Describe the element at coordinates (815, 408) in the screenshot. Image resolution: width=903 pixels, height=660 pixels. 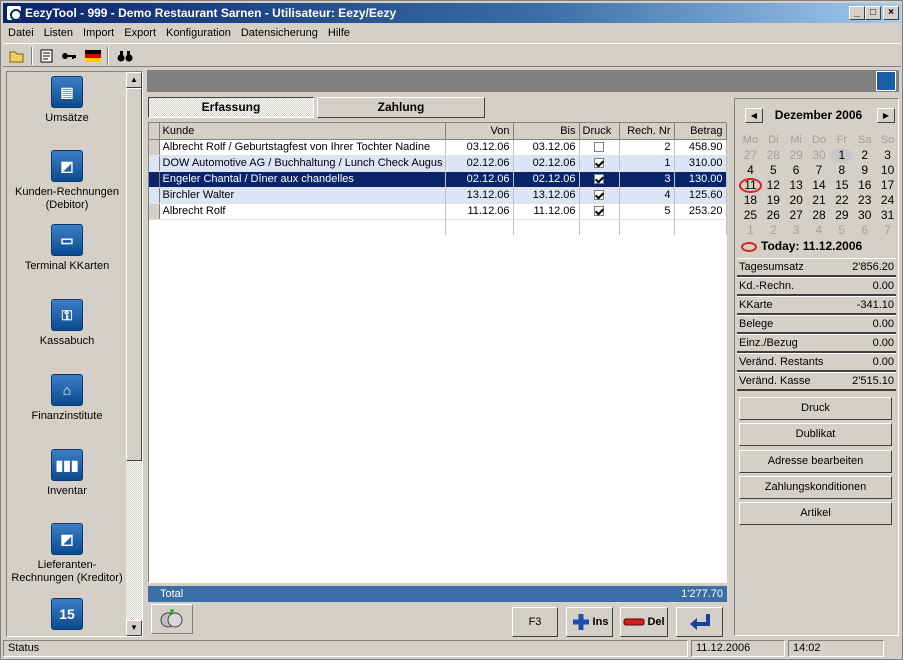
I see `druck-button: Druck` at that location.